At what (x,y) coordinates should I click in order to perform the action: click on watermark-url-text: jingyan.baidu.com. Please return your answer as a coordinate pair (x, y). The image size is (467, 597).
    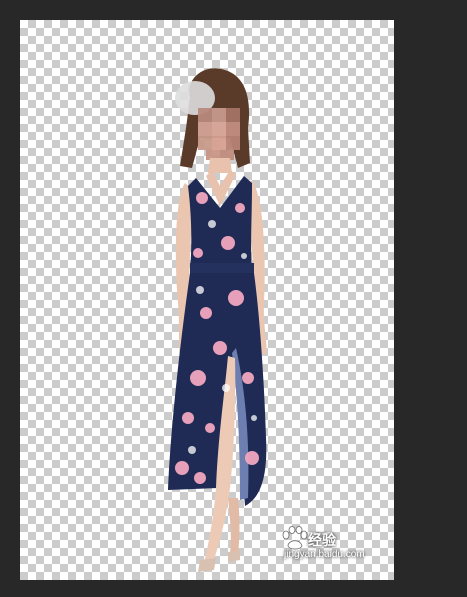
    Looking at the image, I should click on (324, 554).